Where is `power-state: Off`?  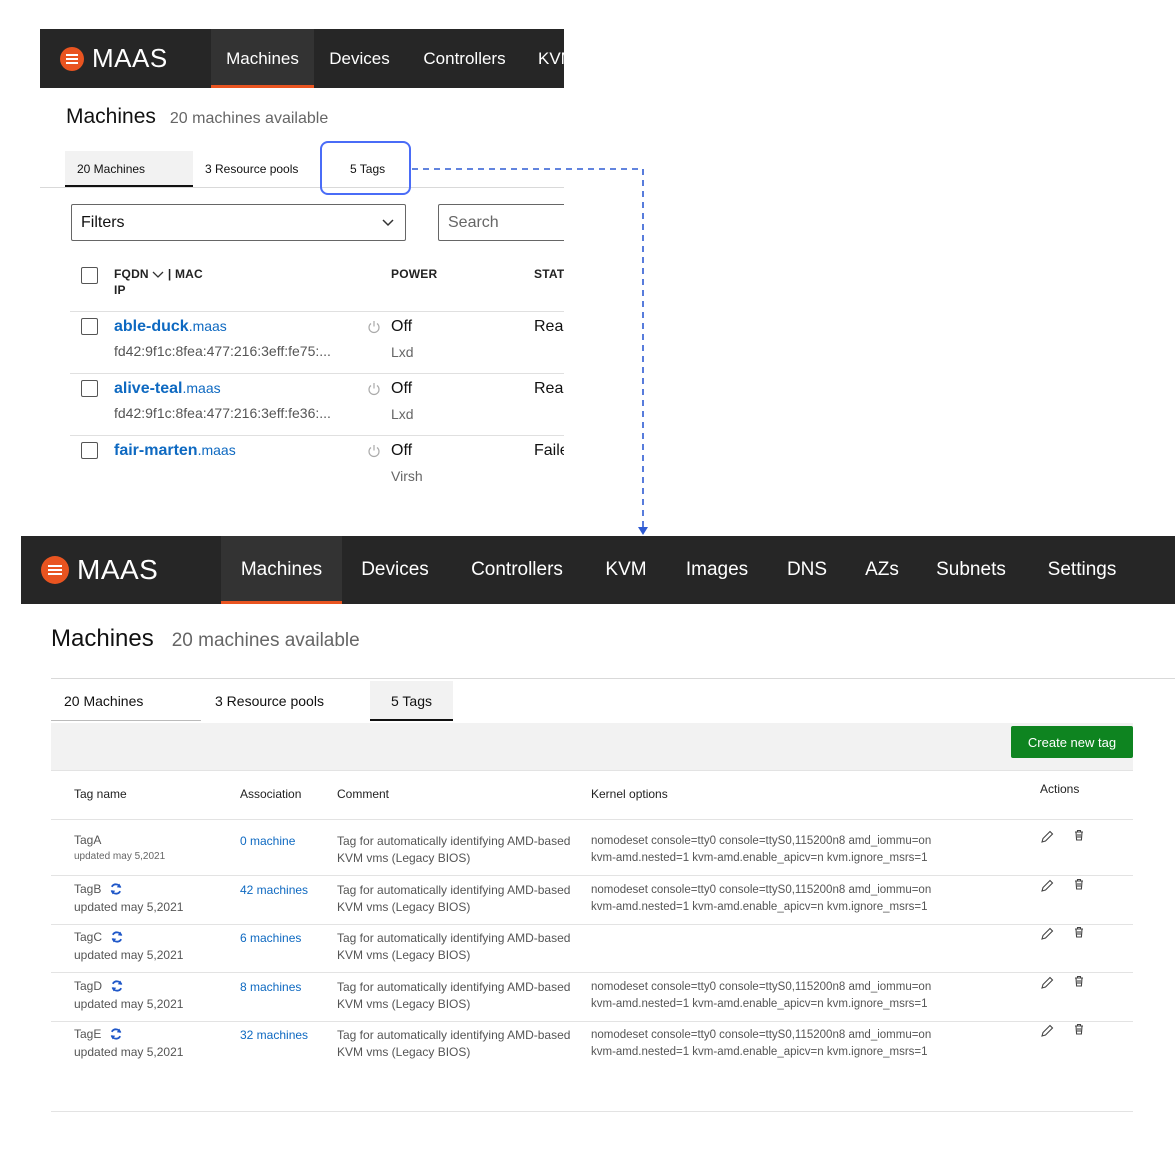
power-state: Off is located at coordinates (402, 450).